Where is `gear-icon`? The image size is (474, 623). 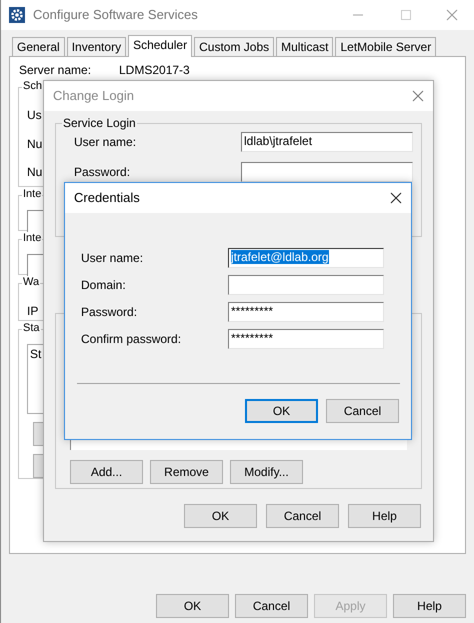 gear-icon is located at coordinates (17, 15).